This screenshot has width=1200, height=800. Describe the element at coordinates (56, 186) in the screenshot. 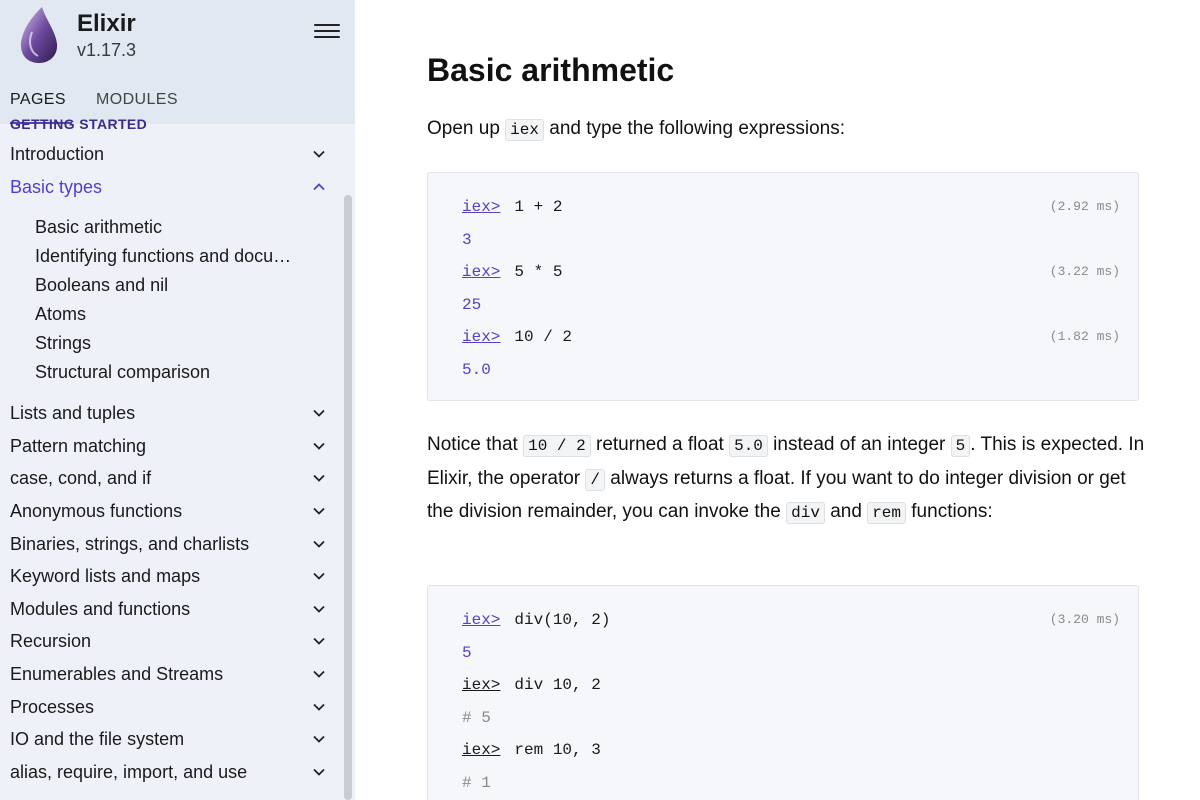

I see `sidebar-item-label: Basic types` at that location.